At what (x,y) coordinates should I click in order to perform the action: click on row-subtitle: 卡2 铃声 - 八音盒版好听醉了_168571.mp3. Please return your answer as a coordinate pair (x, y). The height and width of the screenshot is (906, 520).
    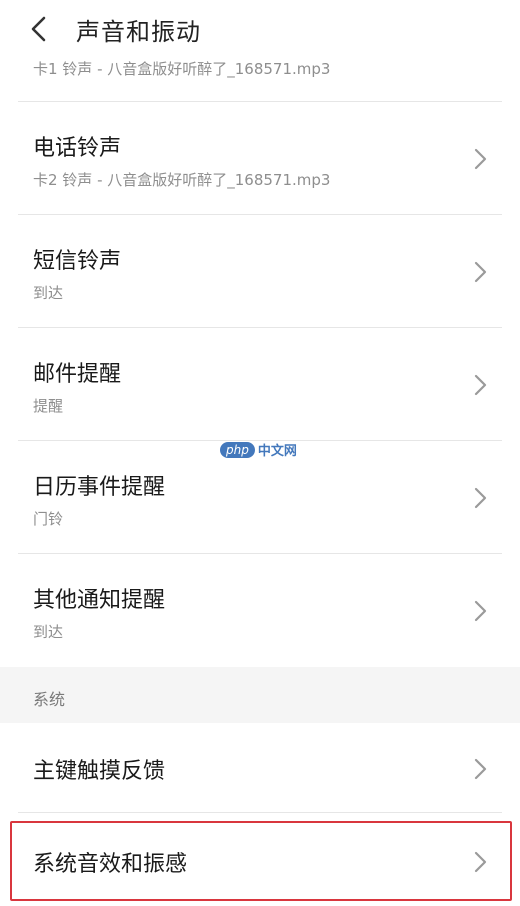
    Looking at the image, I should click on (182, 180).